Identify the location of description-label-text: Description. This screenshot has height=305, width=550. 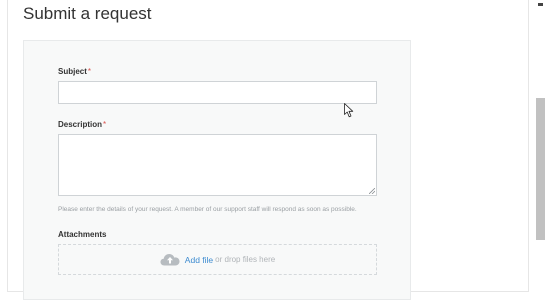
(80, 124).